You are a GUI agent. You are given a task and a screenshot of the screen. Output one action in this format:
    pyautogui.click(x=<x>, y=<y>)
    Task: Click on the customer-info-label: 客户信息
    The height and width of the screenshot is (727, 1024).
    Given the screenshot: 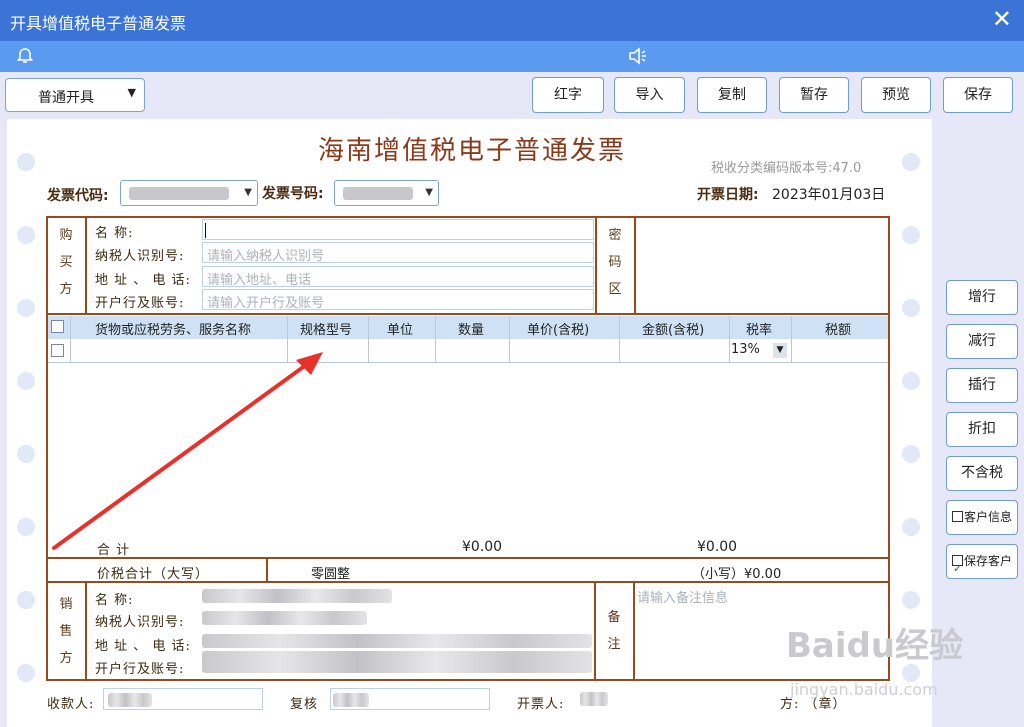 What is the action you would take?
    pyautogui.click(x=987, y=517)
    